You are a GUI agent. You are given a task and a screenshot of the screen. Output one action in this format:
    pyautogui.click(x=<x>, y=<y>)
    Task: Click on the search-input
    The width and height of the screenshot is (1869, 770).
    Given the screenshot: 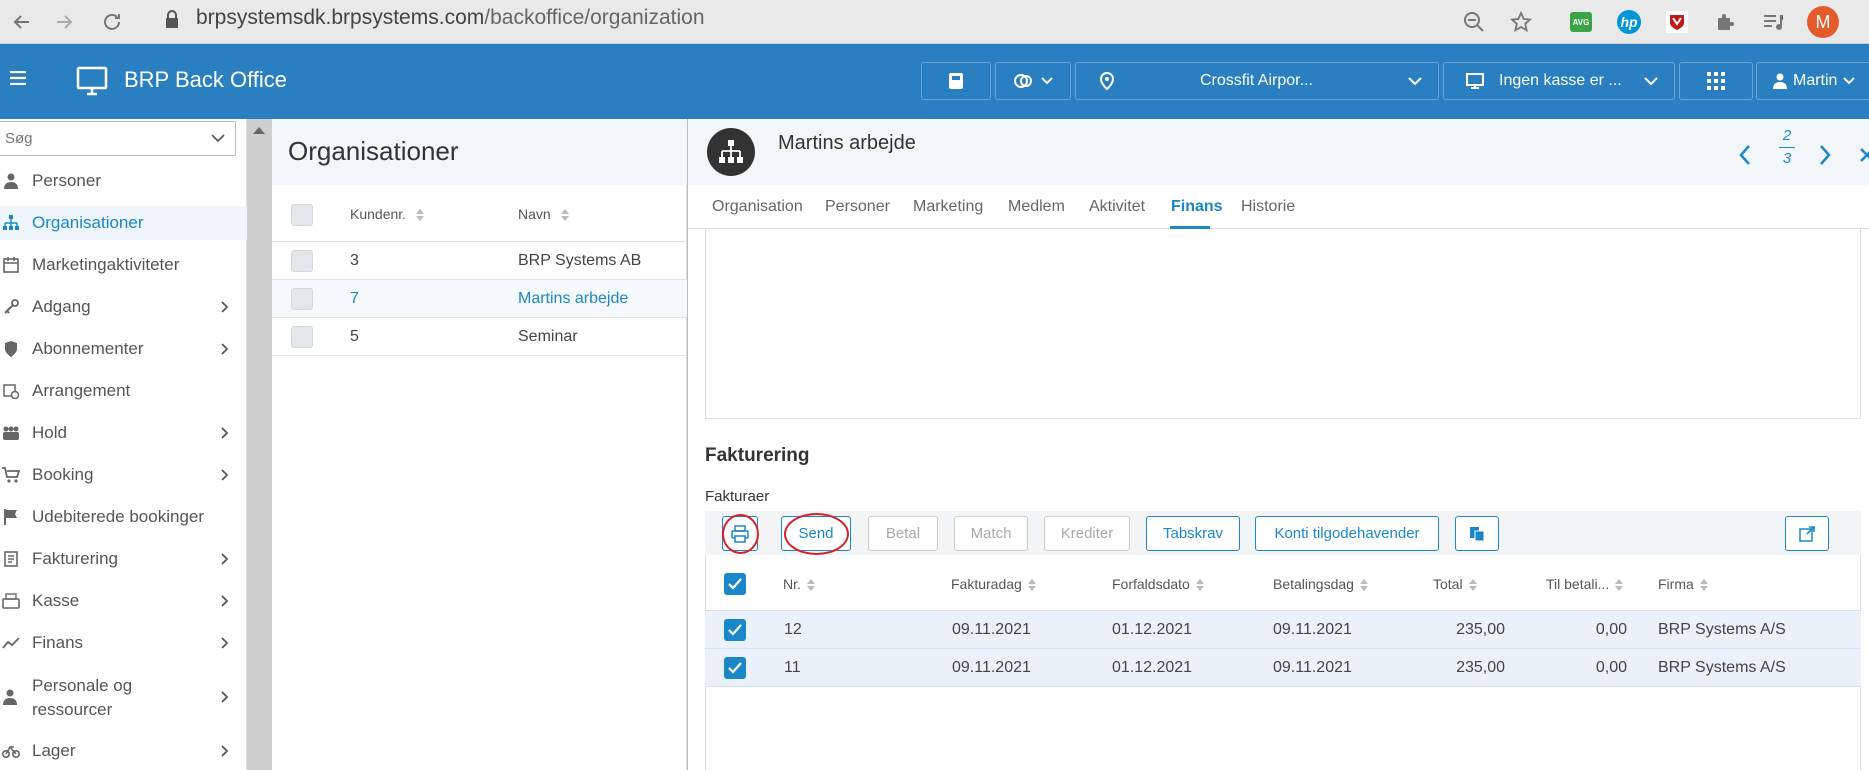 What is the action you would take?
    pyautogui.click(x=98, y=138)
    